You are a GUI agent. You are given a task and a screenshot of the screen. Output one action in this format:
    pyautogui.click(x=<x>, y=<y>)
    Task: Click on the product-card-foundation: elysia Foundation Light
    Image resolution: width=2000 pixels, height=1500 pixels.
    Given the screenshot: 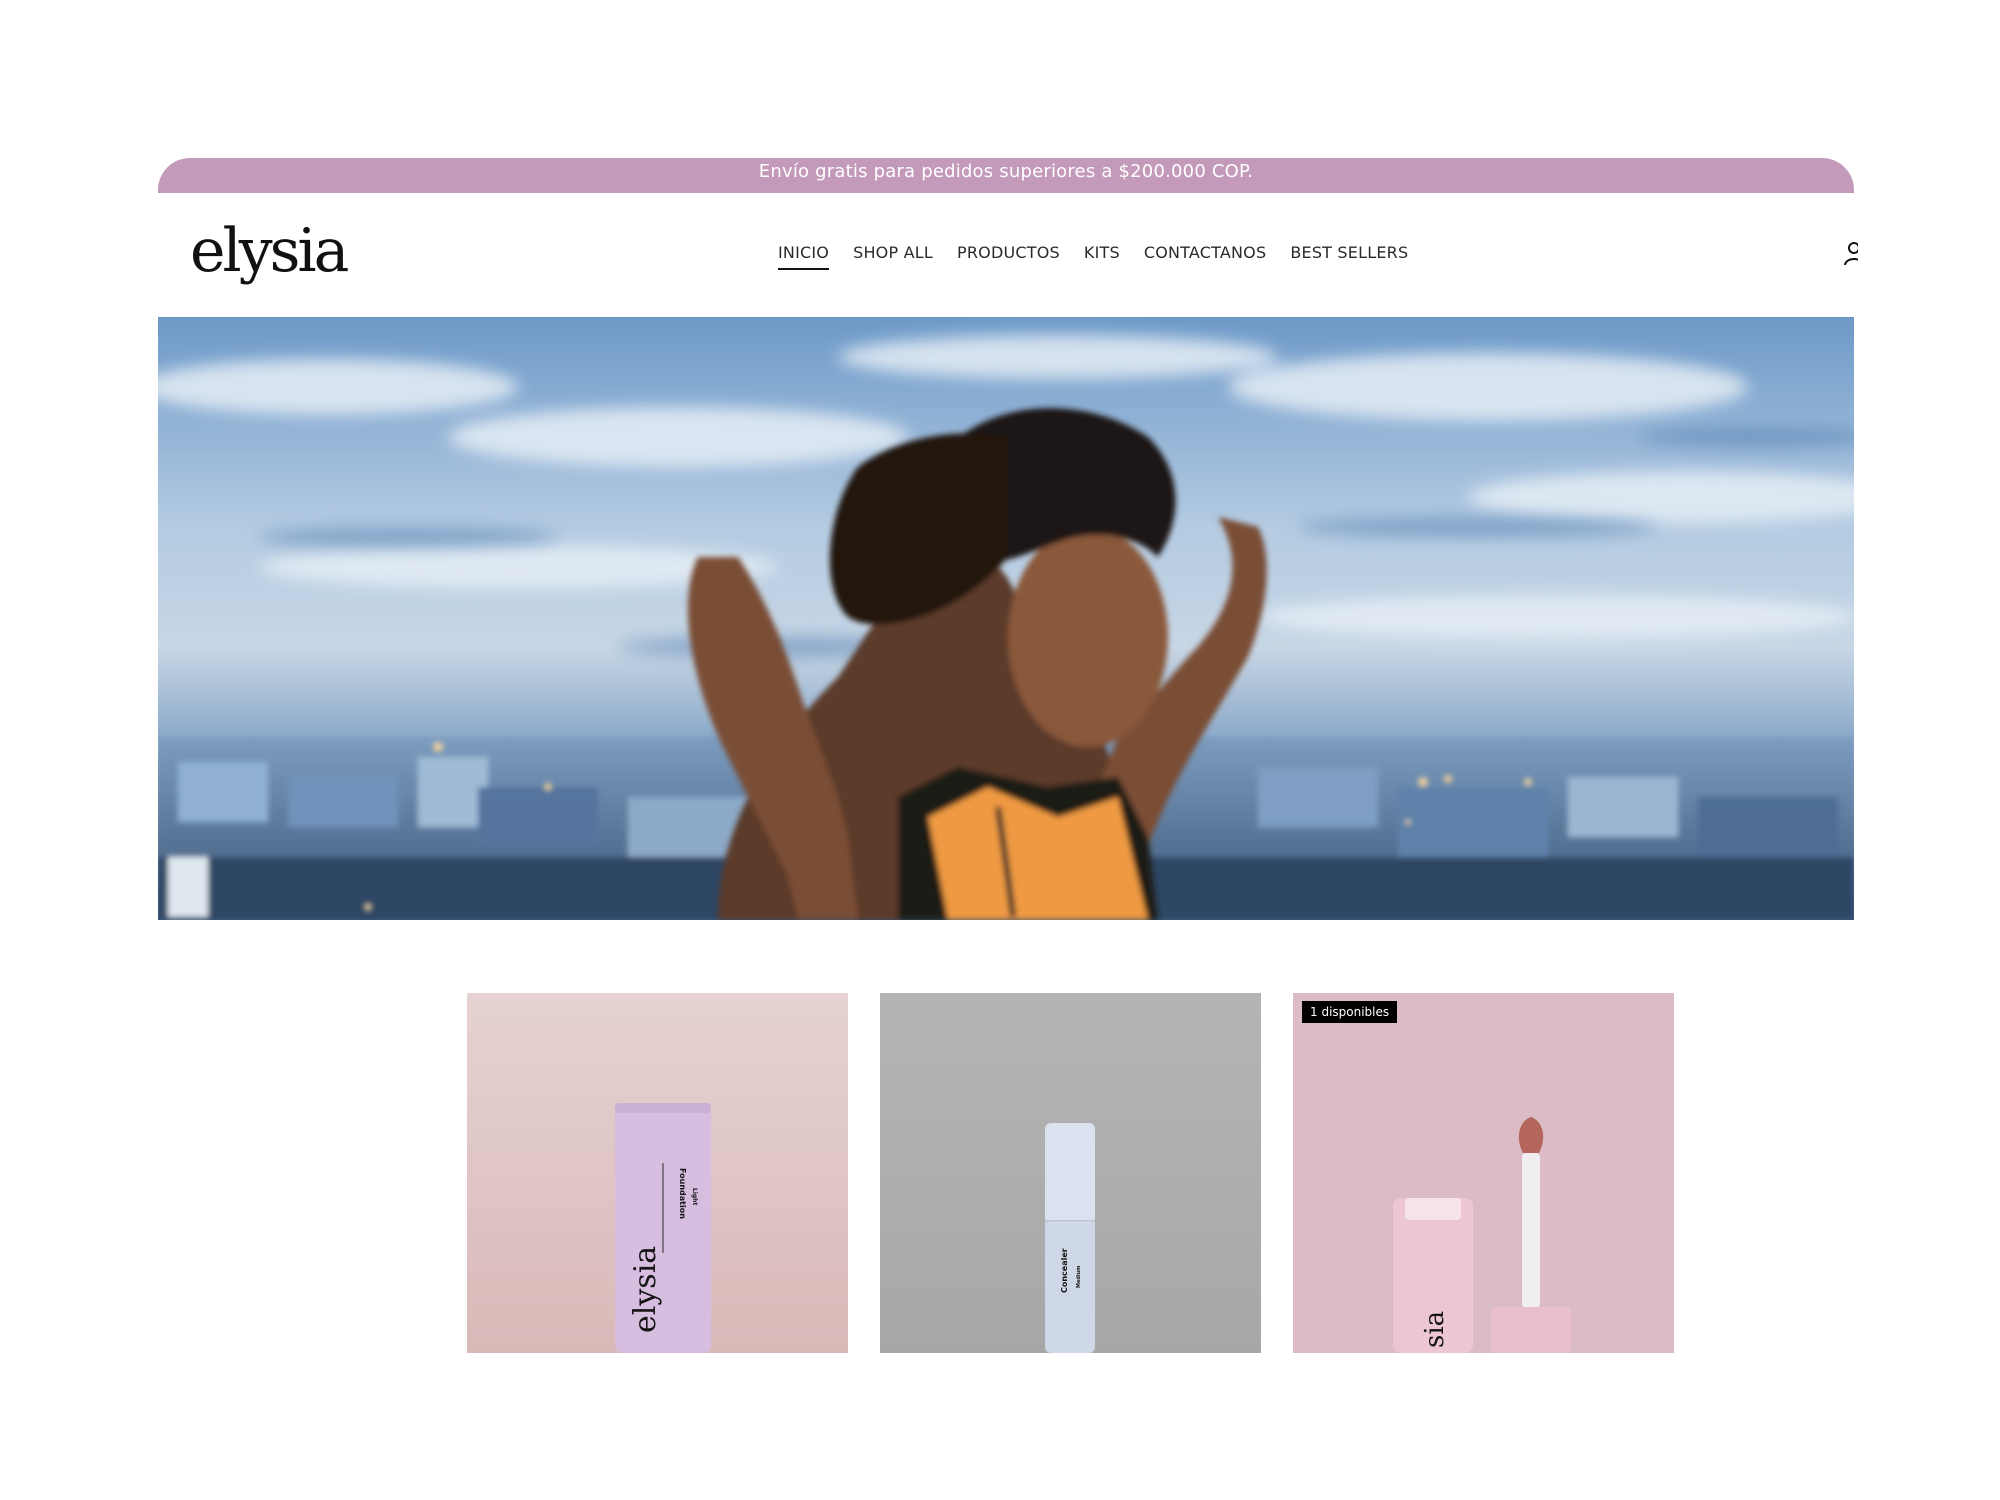 What is the action you would take?
    pyautogui.click(x=657, y=1173)
    